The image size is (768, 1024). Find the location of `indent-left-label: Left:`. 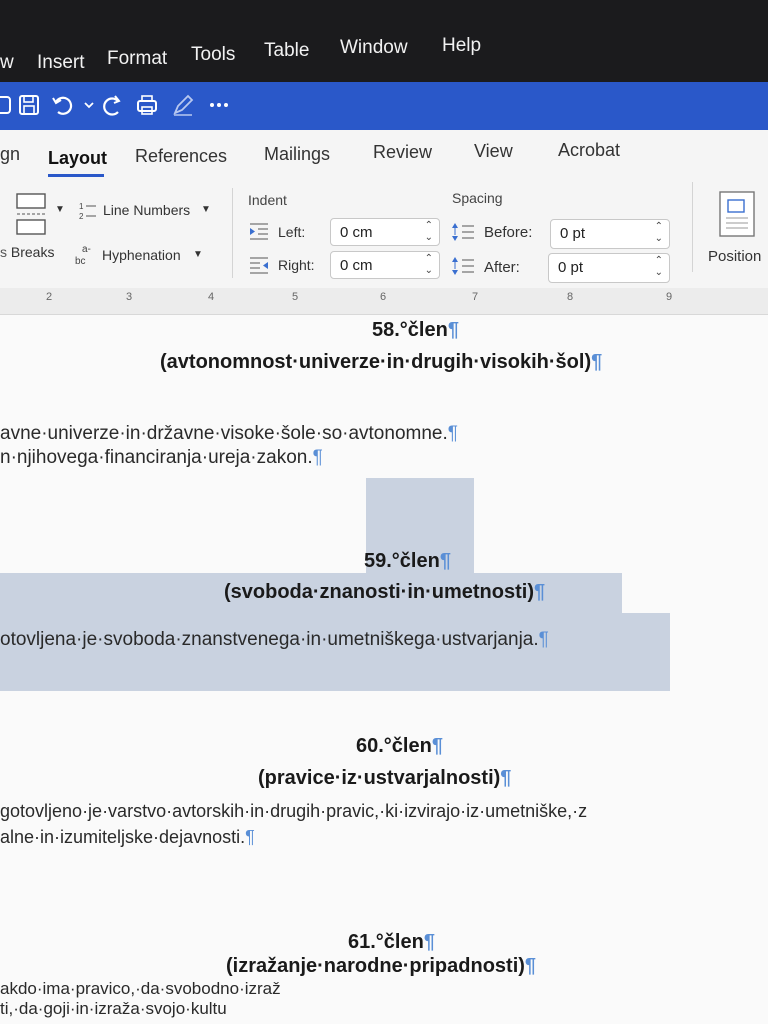

indent-left-label: Left: is located at coordinates (292, 232).